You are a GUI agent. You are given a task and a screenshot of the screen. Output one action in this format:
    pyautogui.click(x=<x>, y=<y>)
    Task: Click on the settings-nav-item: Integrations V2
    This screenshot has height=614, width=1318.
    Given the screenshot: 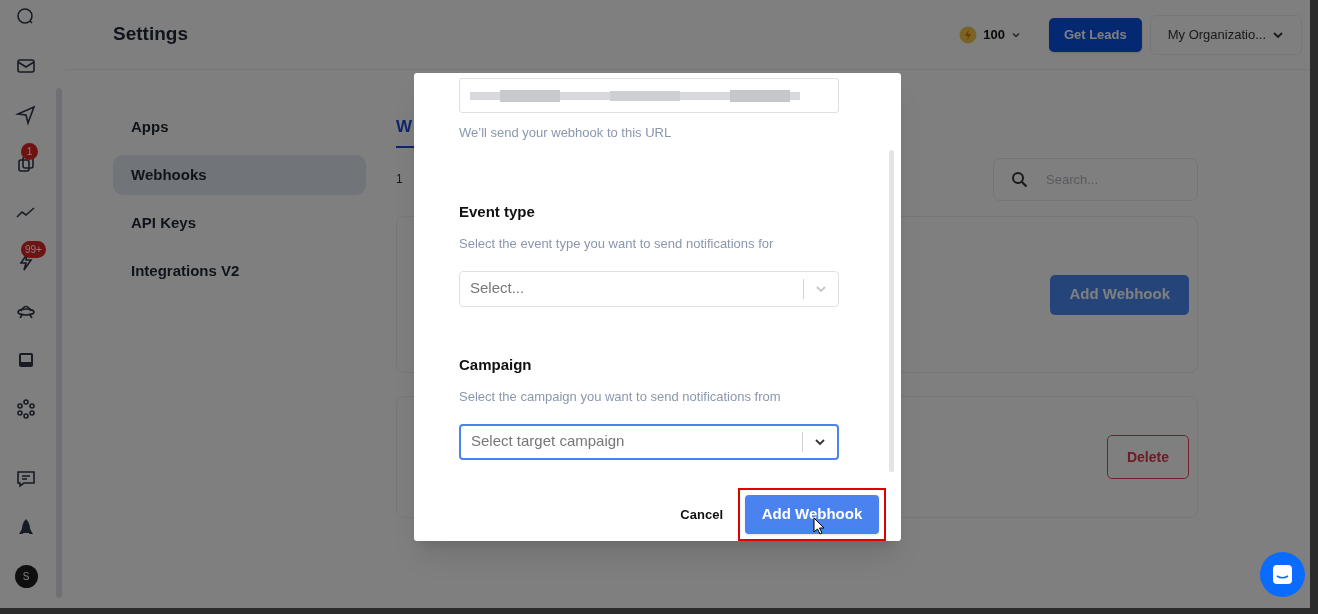 What is the action you would take?
    pyautogui.click(x=239, y=271)
    